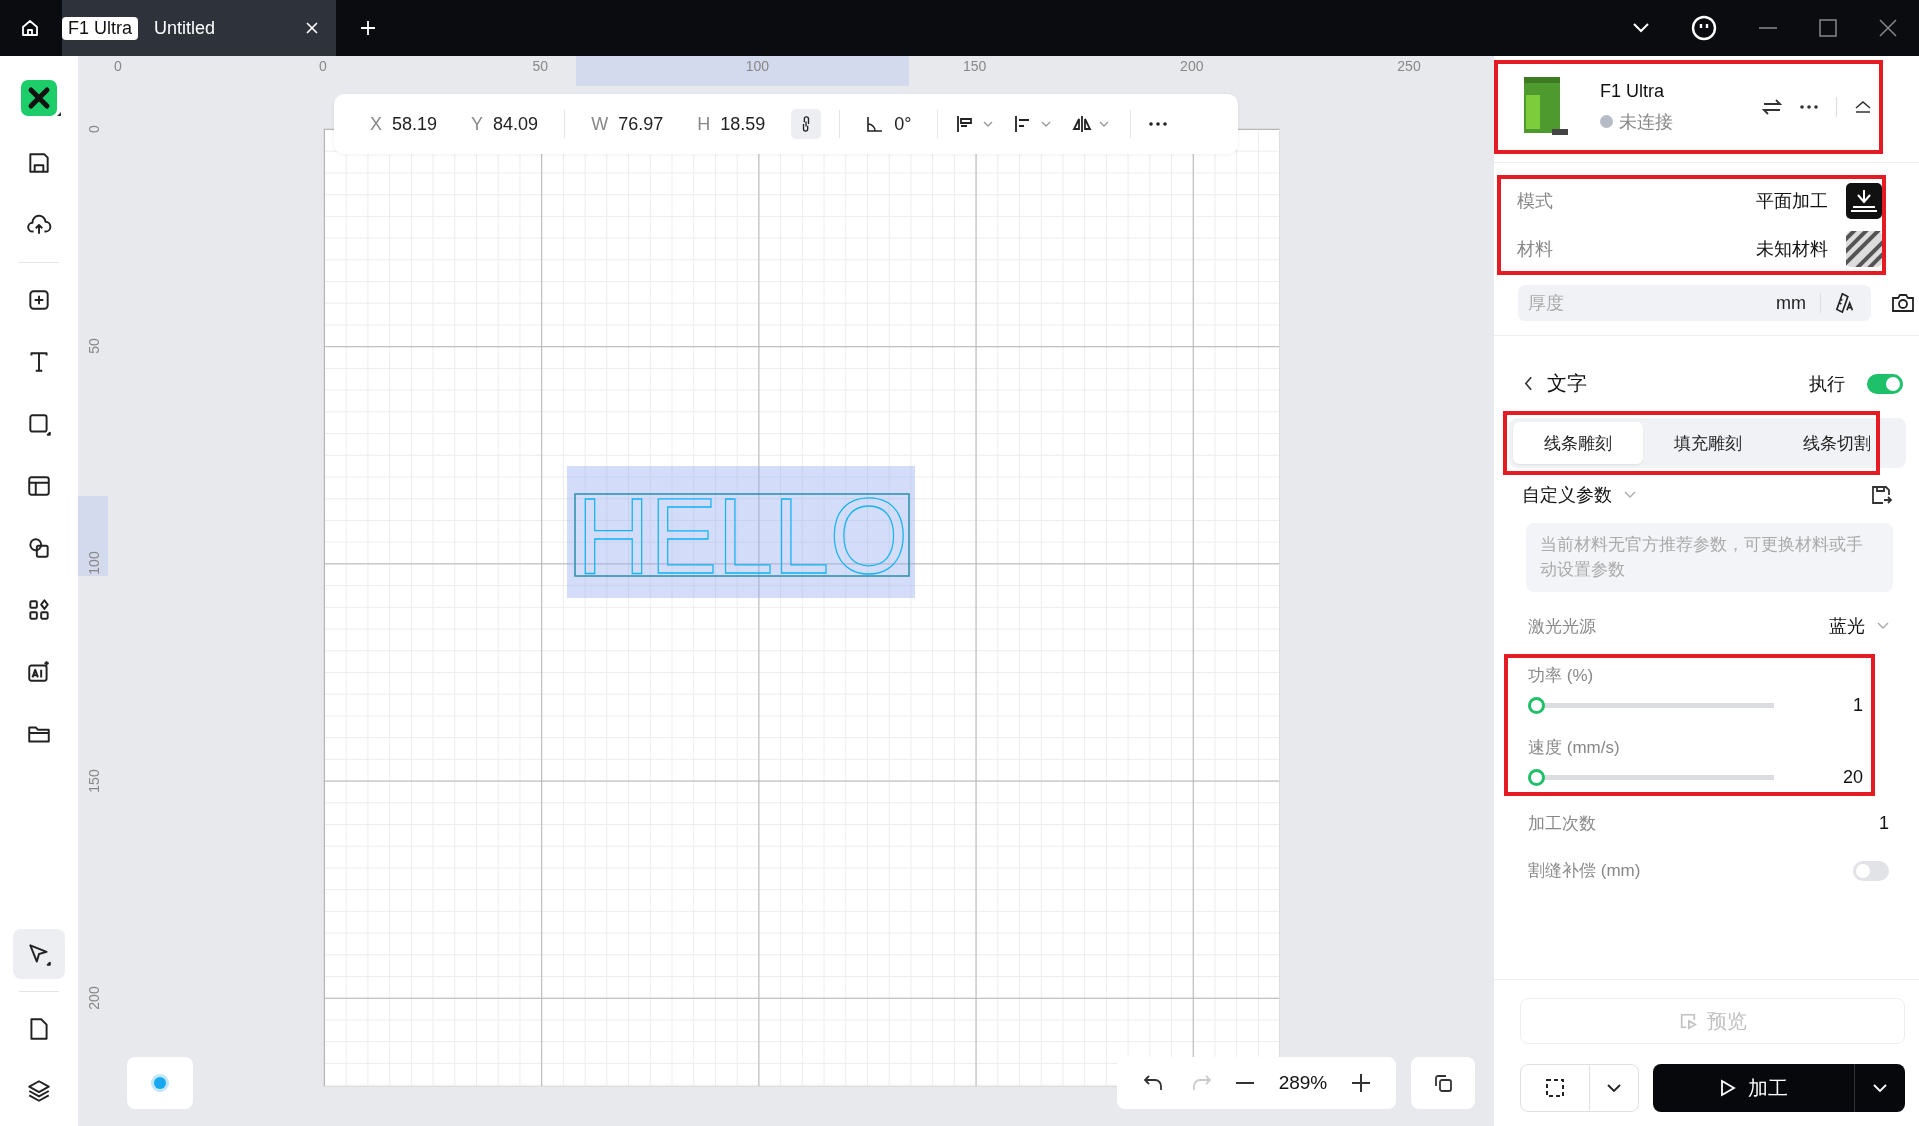 This screenshot has width=1919, height=1126. I want to click on layer-title: 文字, so click(1567, 383).